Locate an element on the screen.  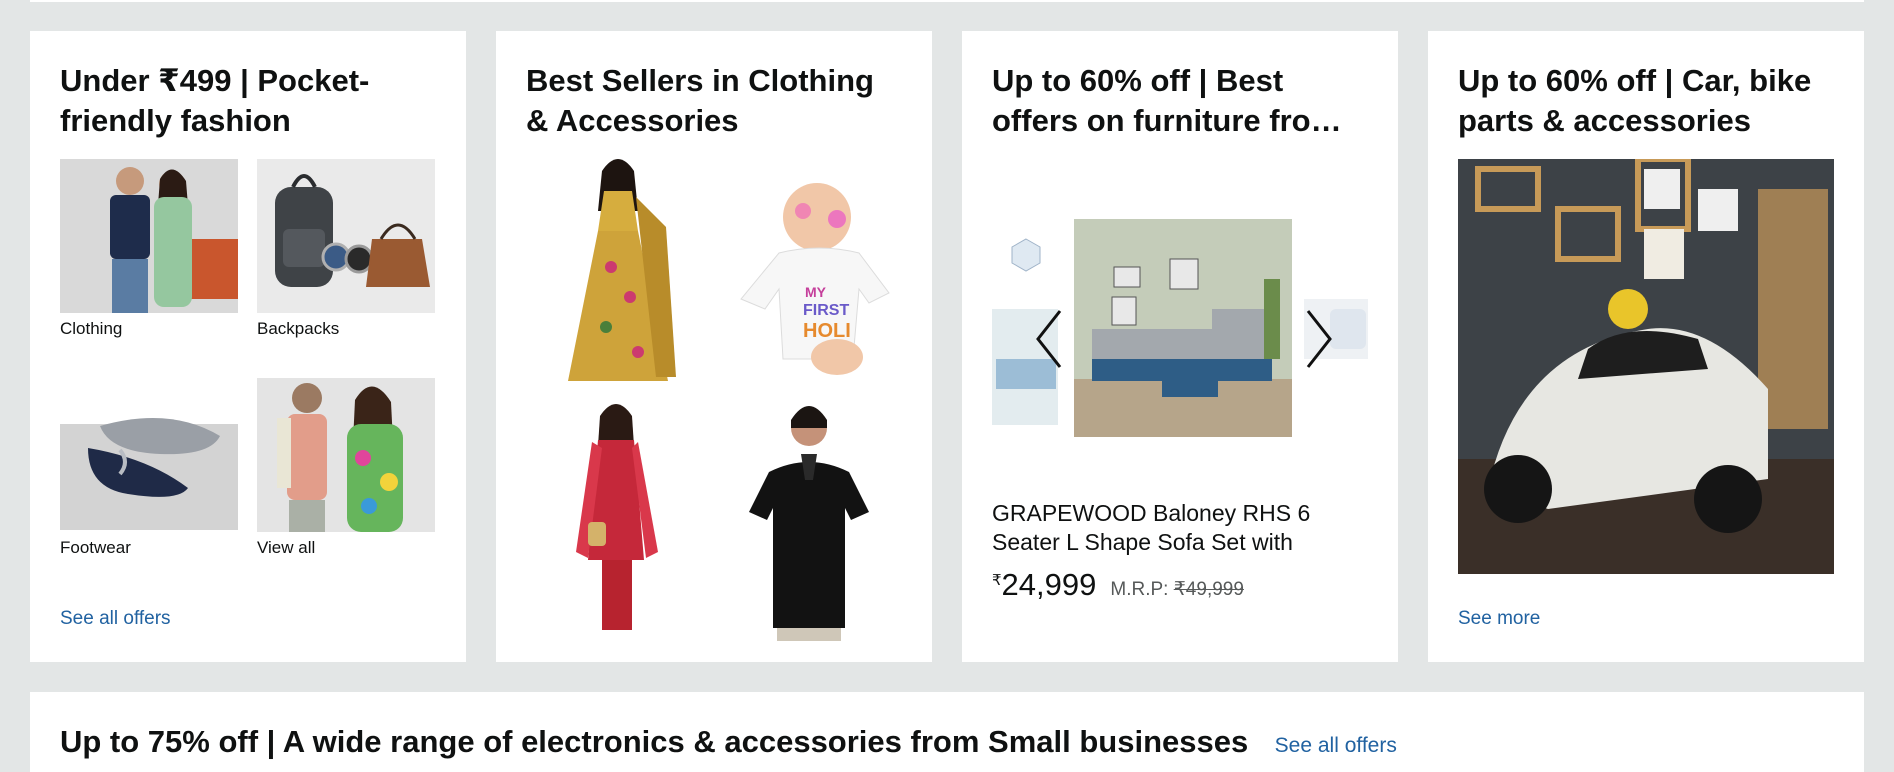
category-grid: Clothing Backpacks Footwear View all is located at coordinates (248, 378).